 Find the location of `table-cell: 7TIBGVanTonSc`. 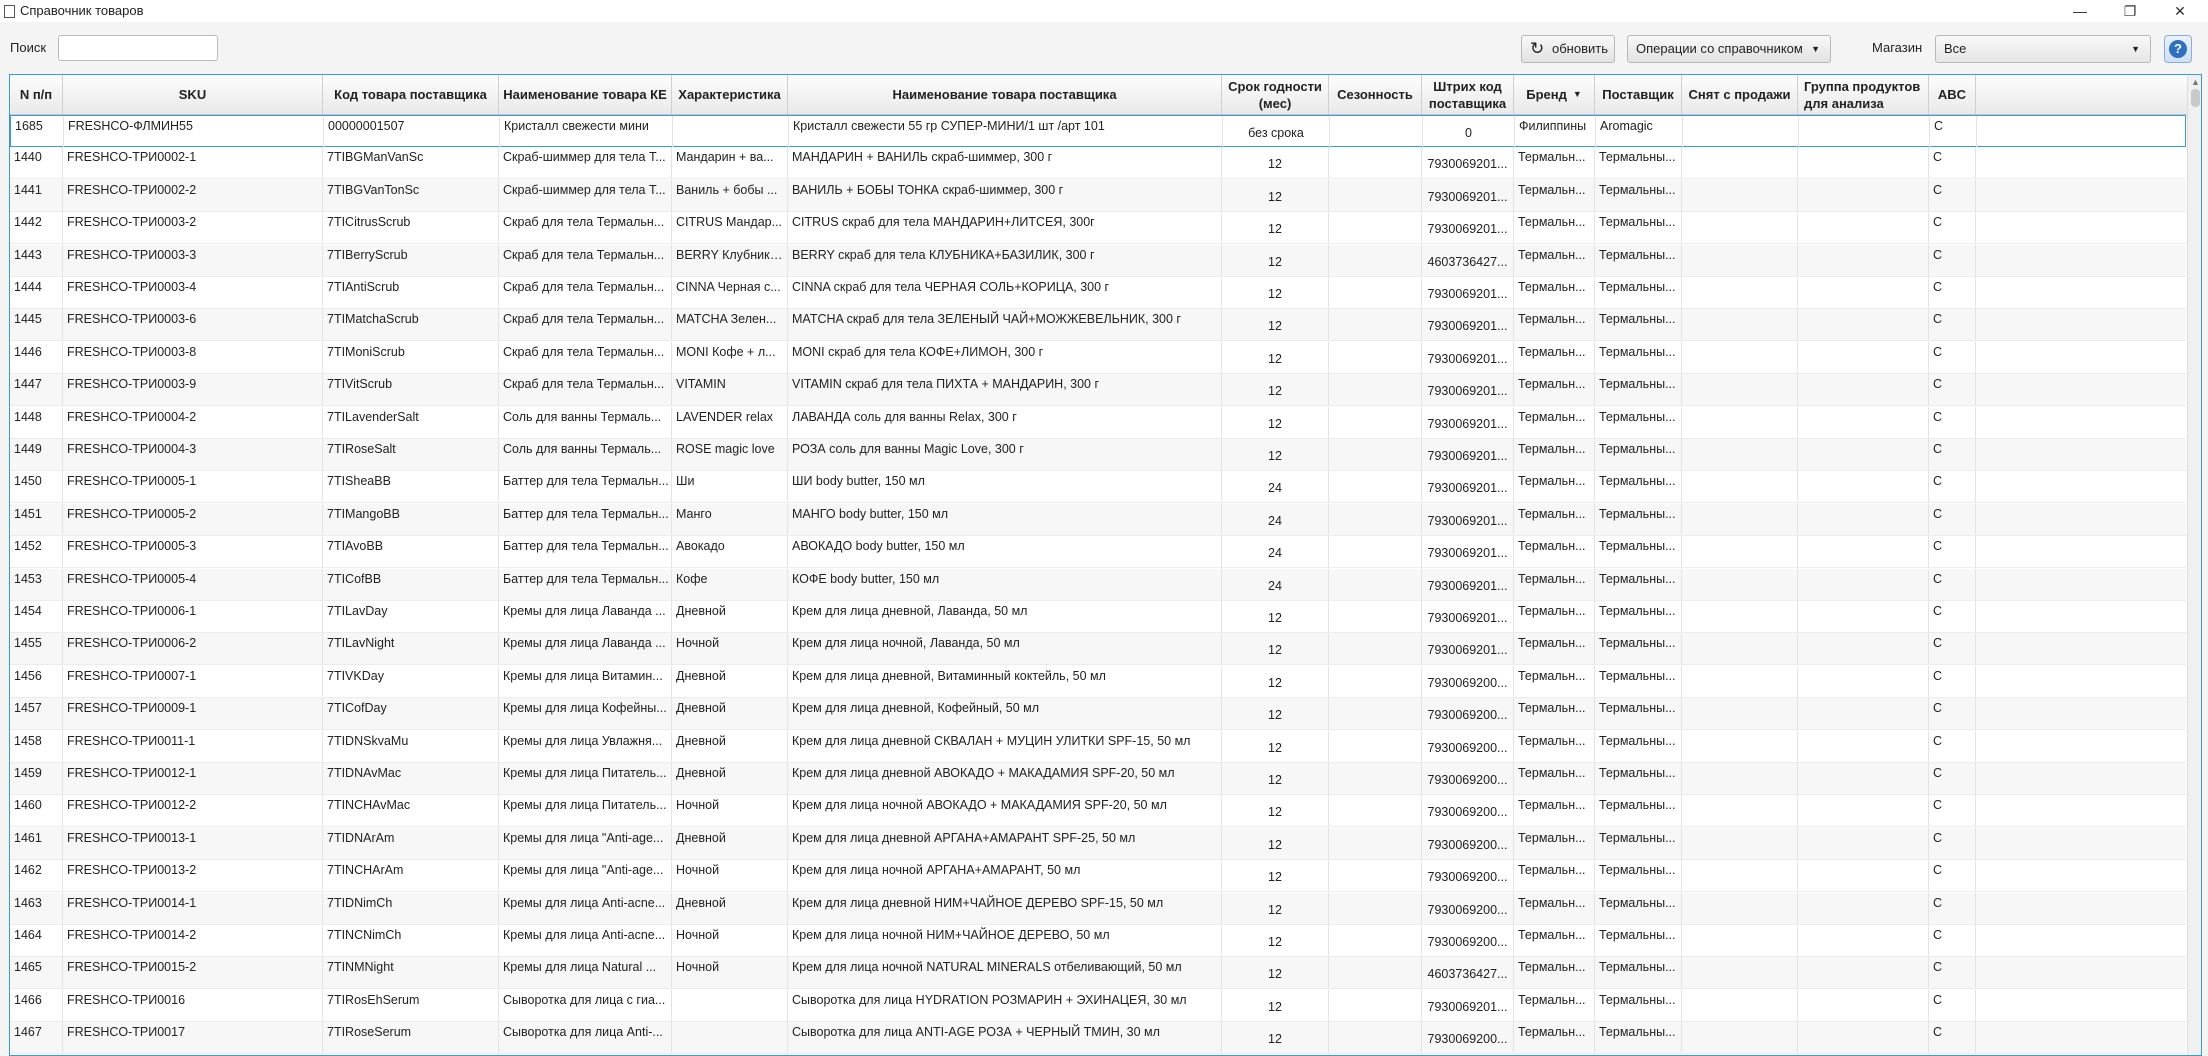

table-cell: 7TIBGVanTonSc is located at coordinates (411, 195).